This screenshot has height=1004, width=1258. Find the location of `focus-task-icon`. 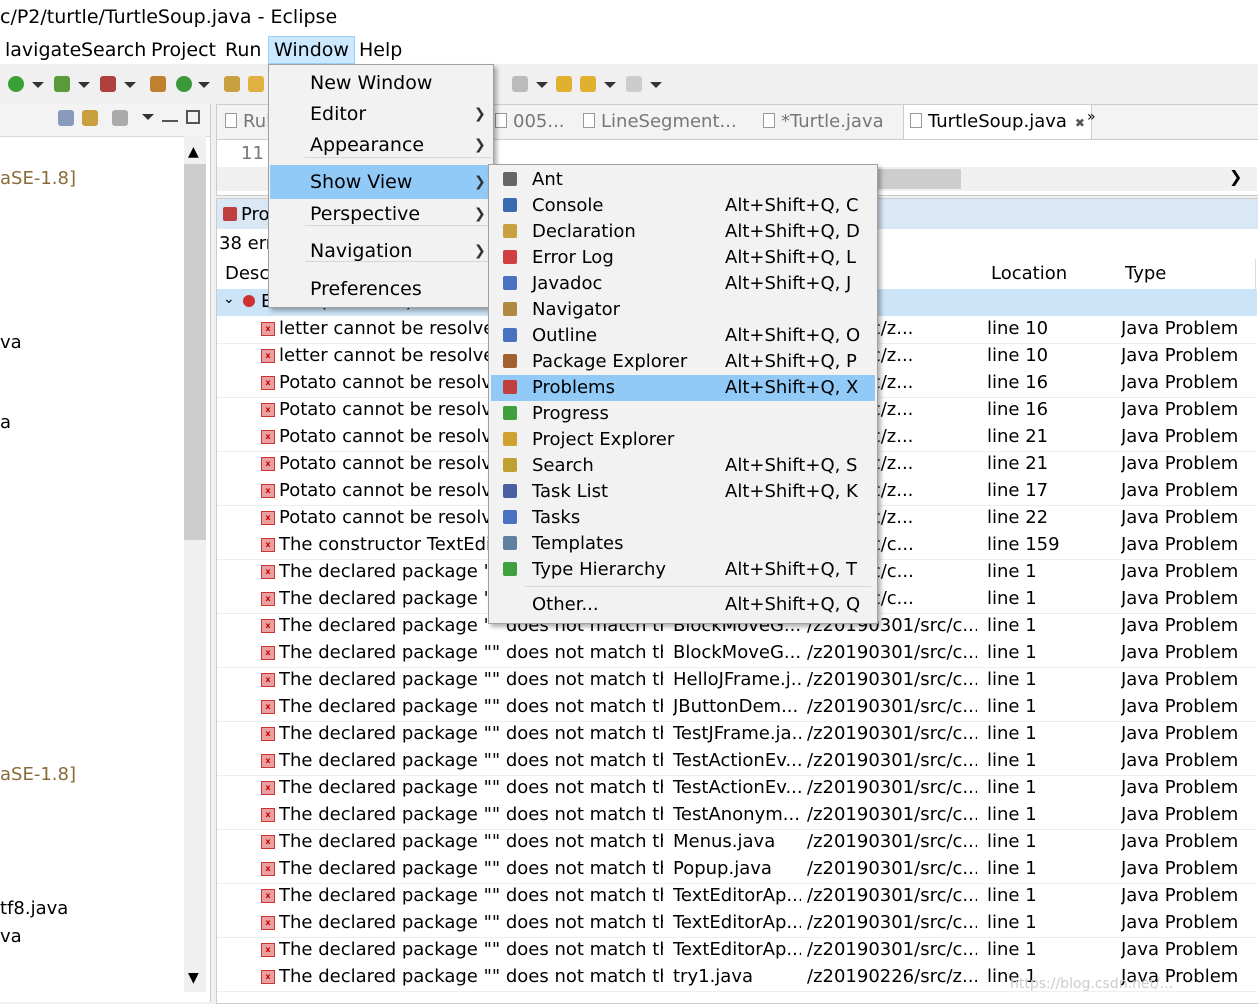

focus-task-icon is located at coordinates (120, 118).